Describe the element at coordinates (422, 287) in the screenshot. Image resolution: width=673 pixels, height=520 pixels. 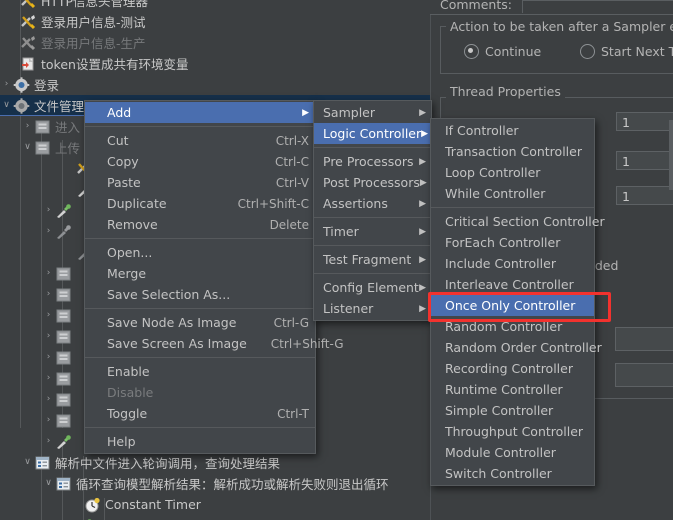
I see `chevron-right-icon: ▶` at that location.